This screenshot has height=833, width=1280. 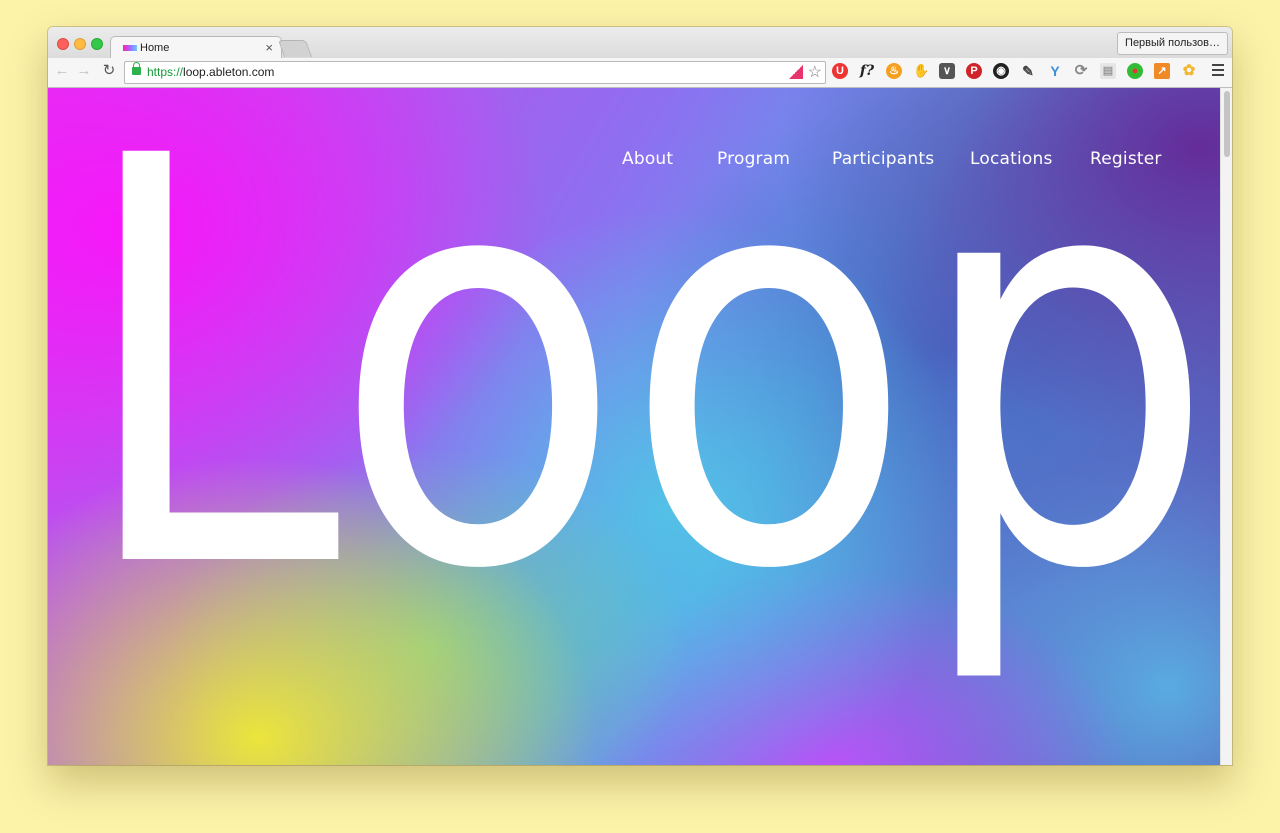 What do you see at coordinates (883, 159) in the screenshot?
I see `nav-participants: Participants` at bounding box center [883, 159].